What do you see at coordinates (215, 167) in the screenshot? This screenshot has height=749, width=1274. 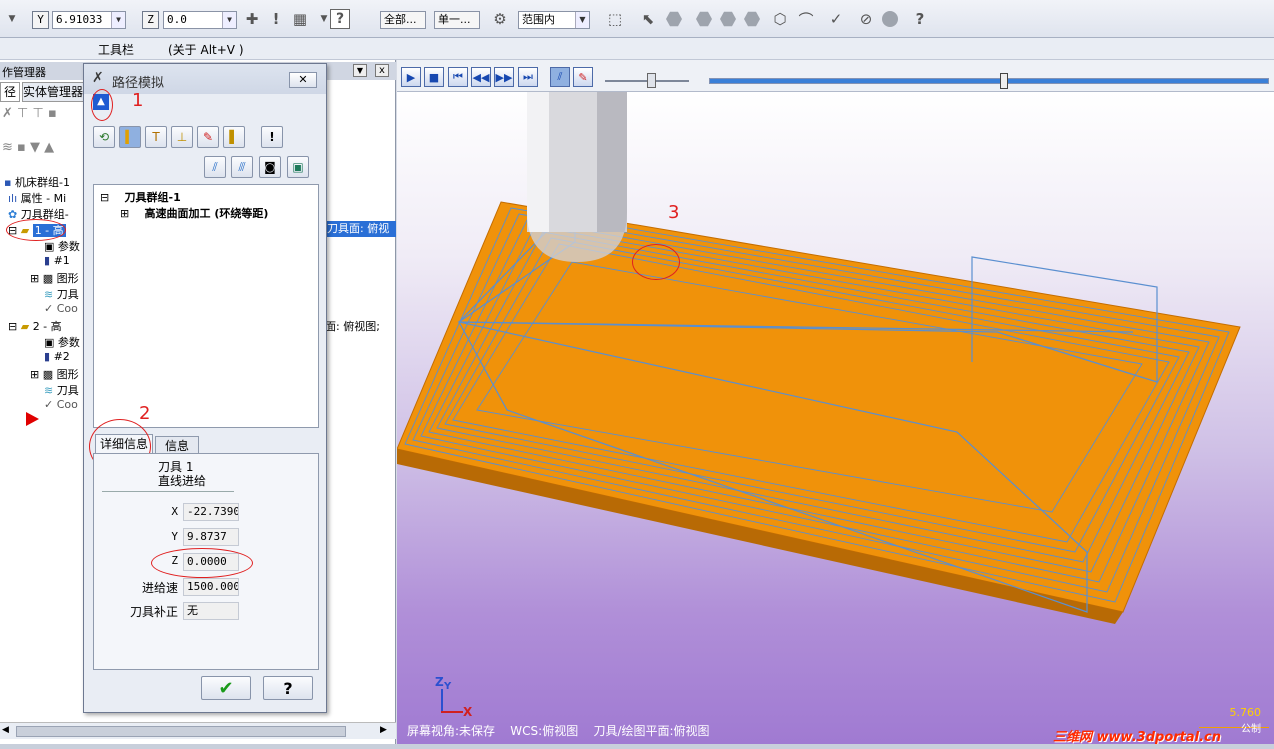 I see `path-mode-icon: ⫽` at bounding box center [215, 167].